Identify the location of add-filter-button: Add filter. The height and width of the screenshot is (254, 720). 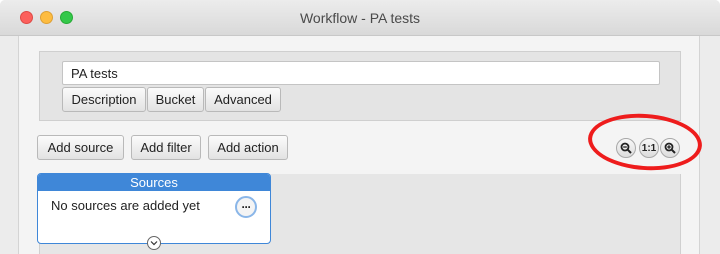
(166, 147).